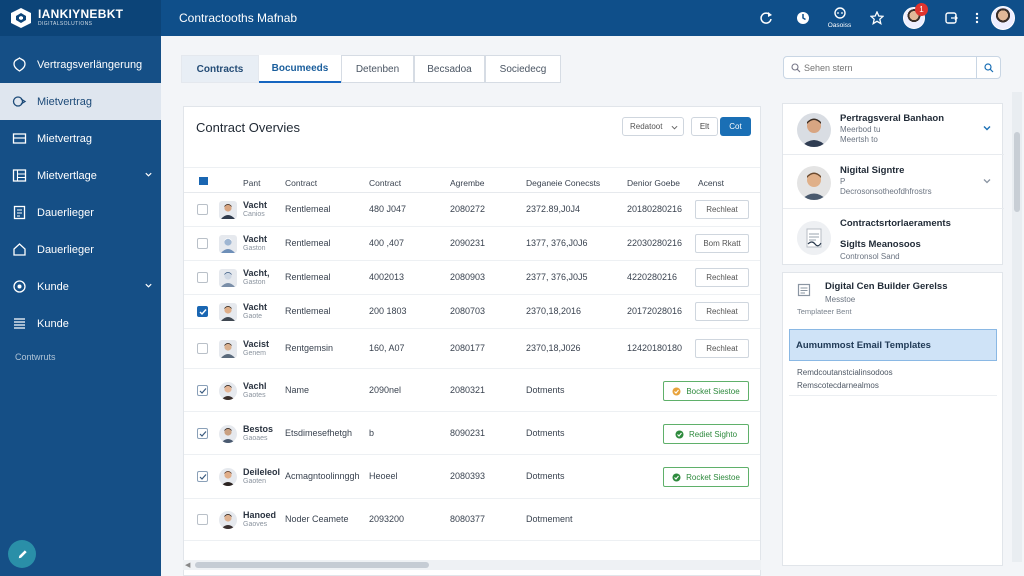 The height and width of the screenshot is (576, 1024). What do you see at coordinates (655, 209) in the screenshot?
I see `expiry-date: 20180280216` at bounding box center [655, 209].